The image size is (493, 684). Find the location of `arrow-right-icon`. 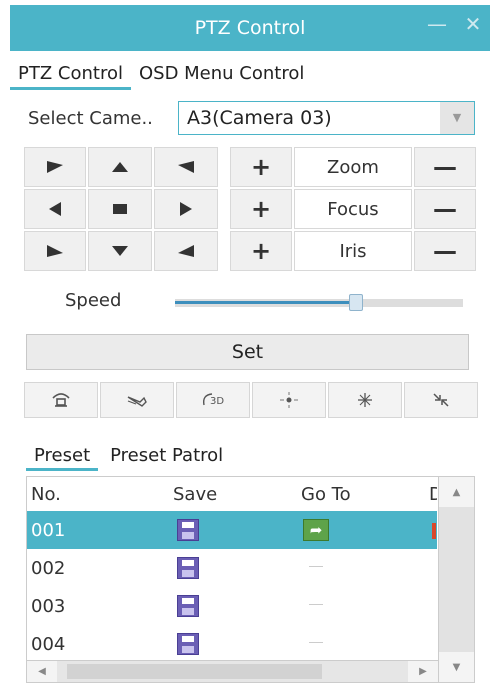

arrow-right-icon is located at coordinates (186, 209).